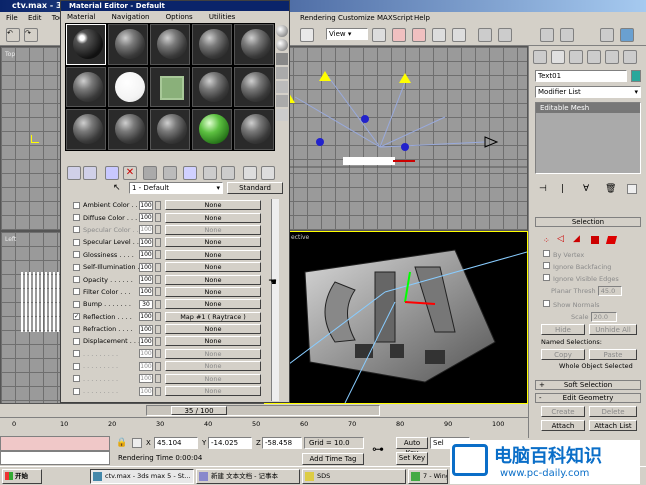 This screenshot has width=646, height=485. Describe the element at coordinates (22, 476) in the screenshot. I see `start-button: 开始` at that location.